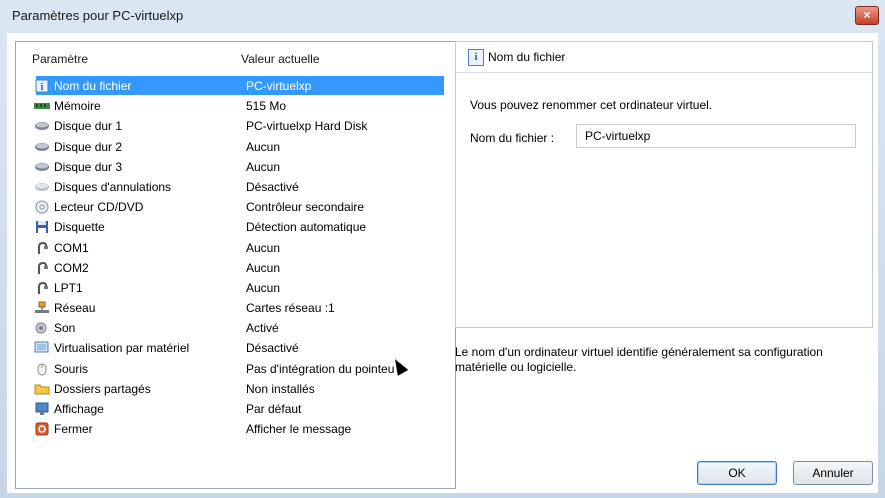 The width and height of the screenshot is (885, 498). Describe the element at coordinates (237, 429) in the screenshot. I see `settings-row: Fermer Afficher le message` at that location.